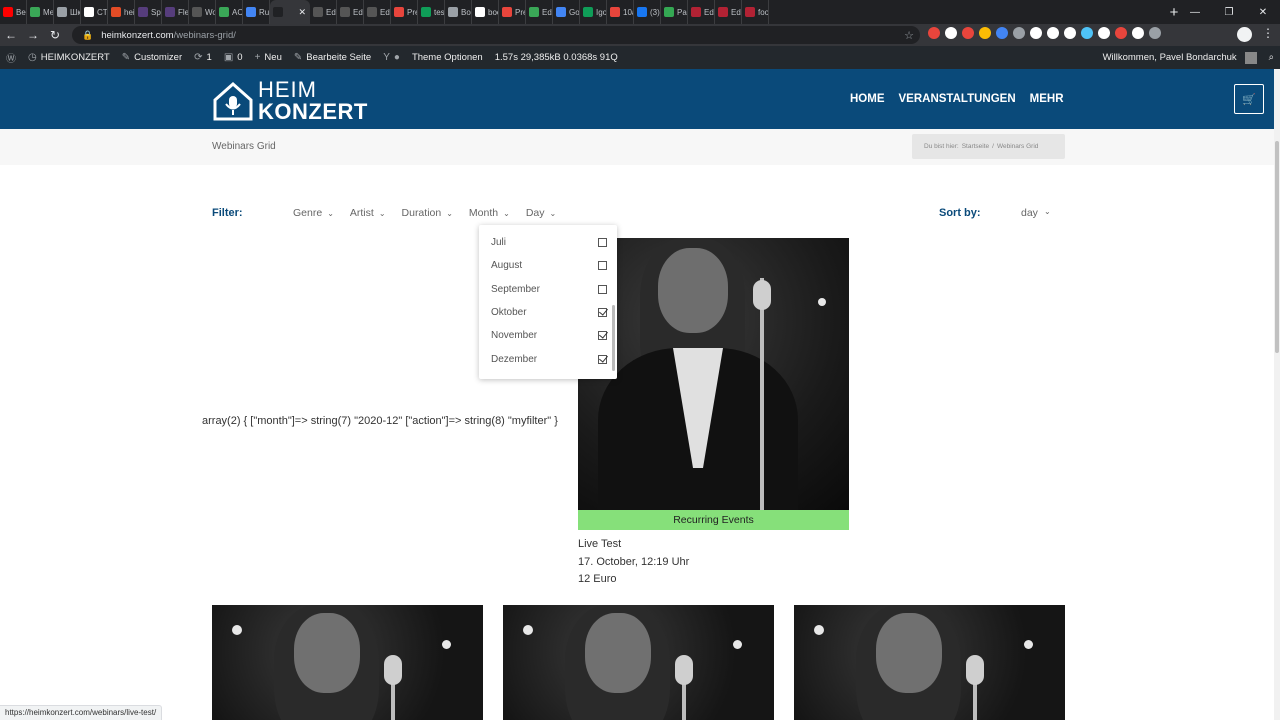 The image size is (1280, 720). Describe the element at coordinates (256, 12) in the screenshot. I see `browser-tab: Rus` at that location.